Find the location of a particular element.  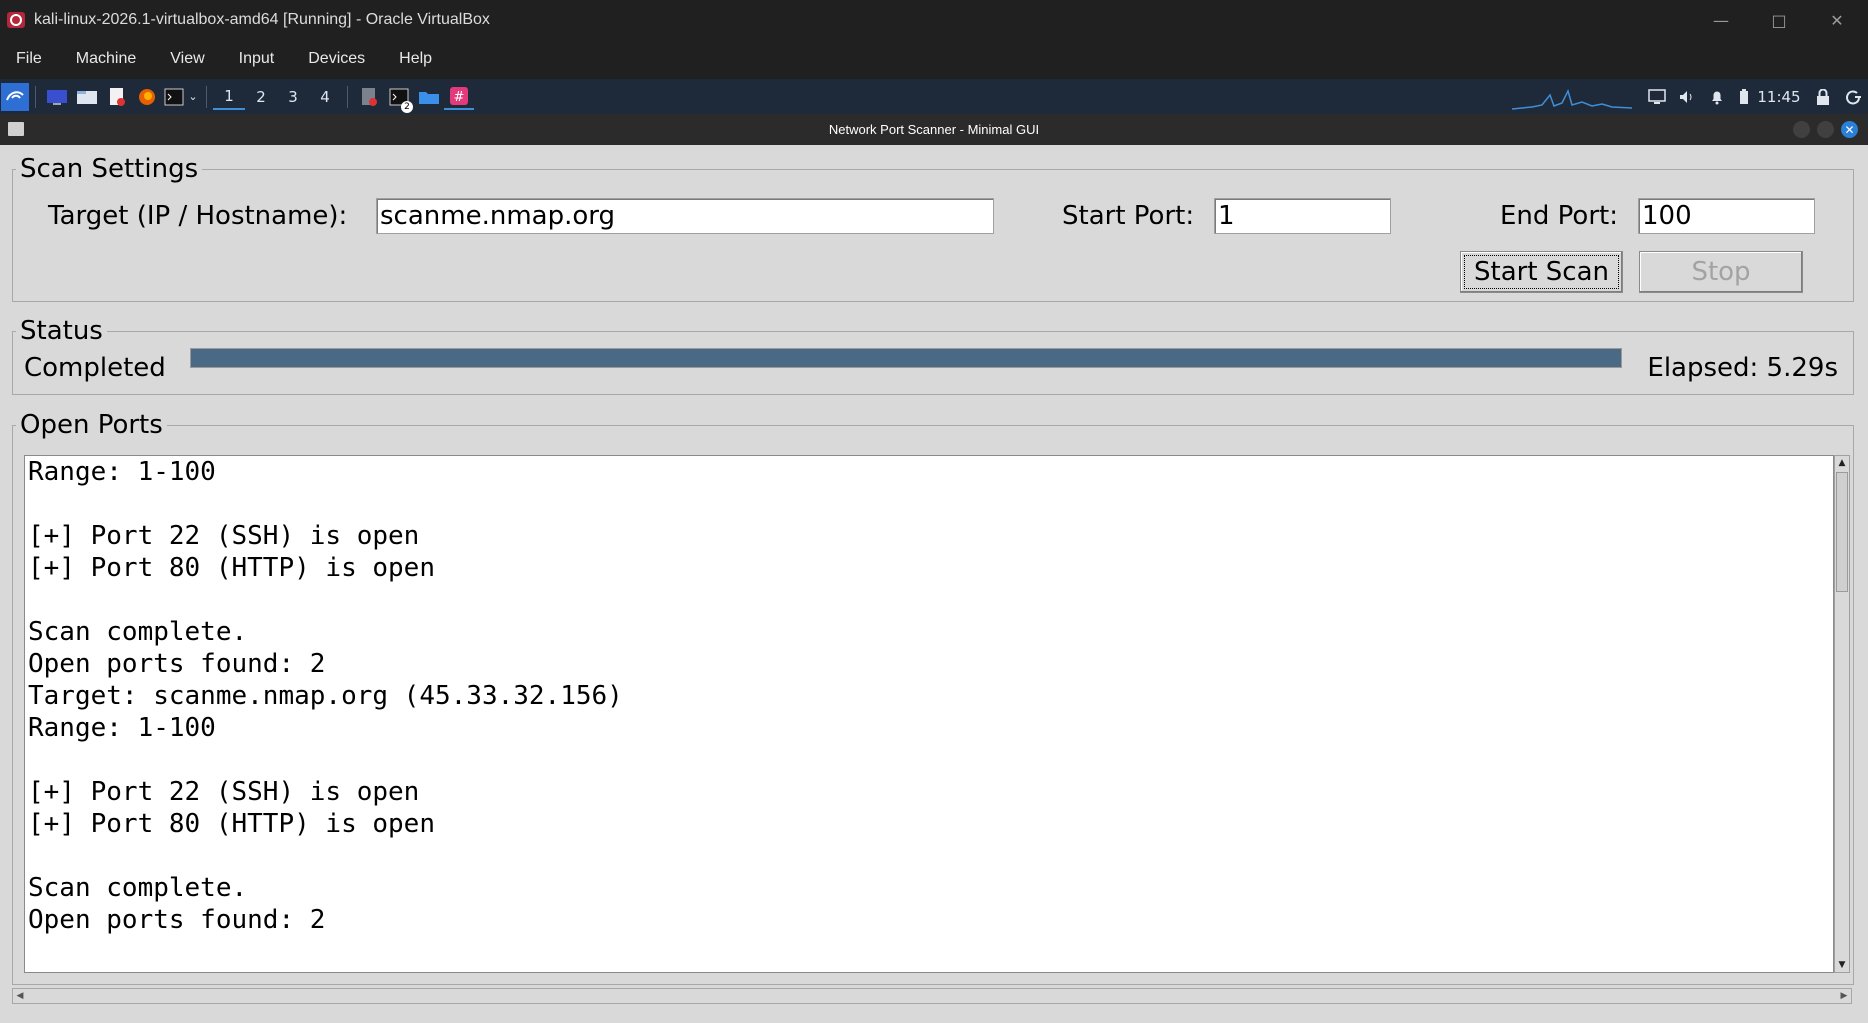

scroll-right-icon: ▶ is located at coordinates (1844, 996).